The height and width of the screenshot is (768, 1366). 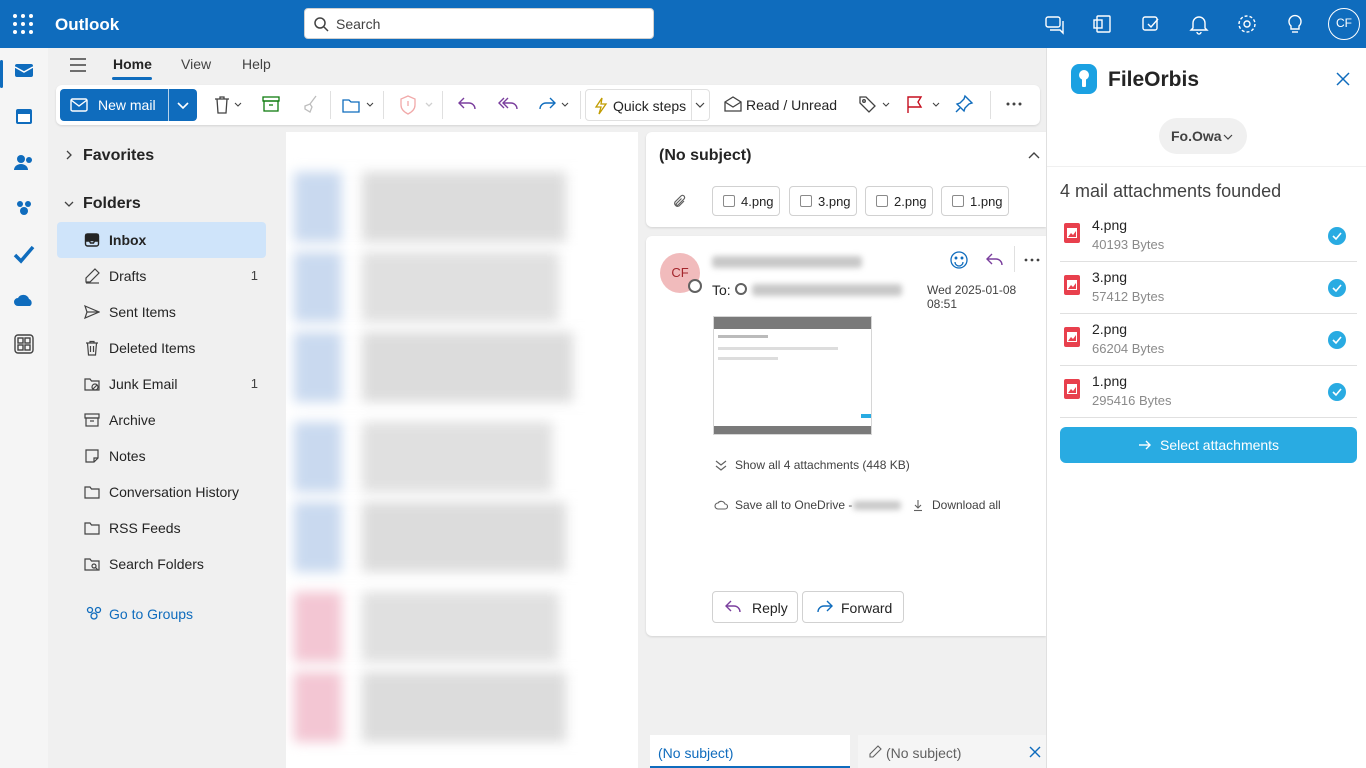 What do you see at coordinates (972, 297) in the screenshot?
I see `message-date: Wed 2025-01-08 08:51` at bounding box center [972, 297].